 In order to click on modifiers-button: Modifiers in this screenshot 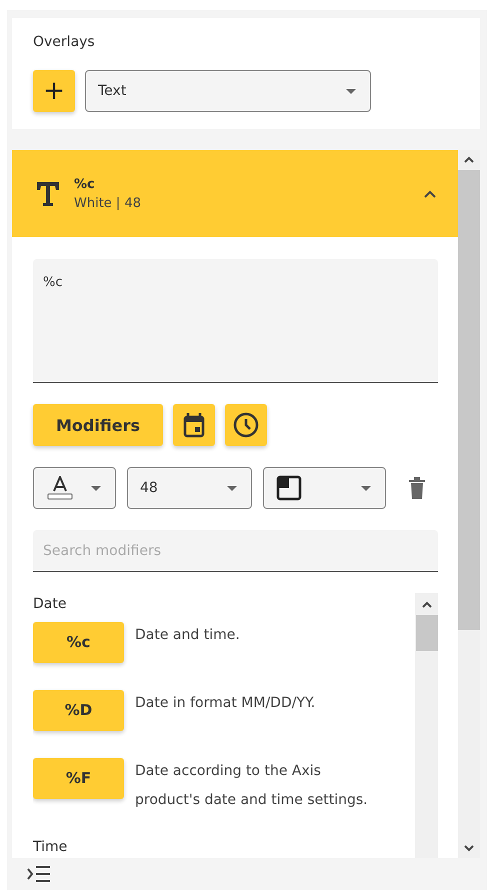, I will do `click(98, 425)`.